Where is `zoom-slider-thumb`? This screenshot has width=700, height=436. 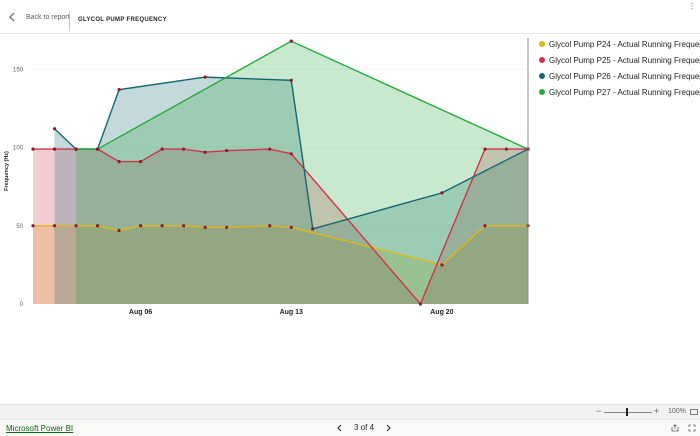
zoom-slider-thumb is located at coordinates (627, 412).